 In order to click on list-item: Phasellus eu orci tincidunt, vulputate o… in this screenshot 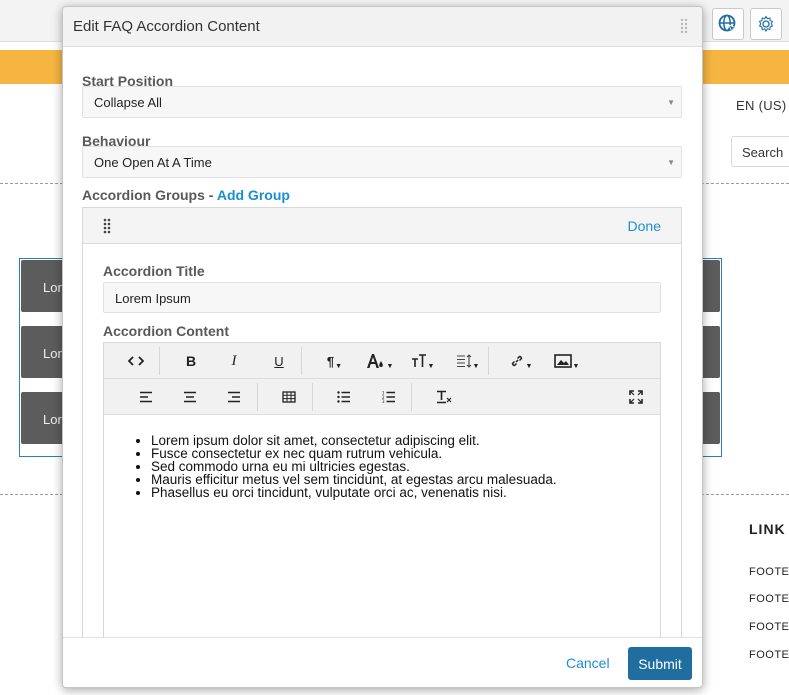, I will do `click(405, 493)`.